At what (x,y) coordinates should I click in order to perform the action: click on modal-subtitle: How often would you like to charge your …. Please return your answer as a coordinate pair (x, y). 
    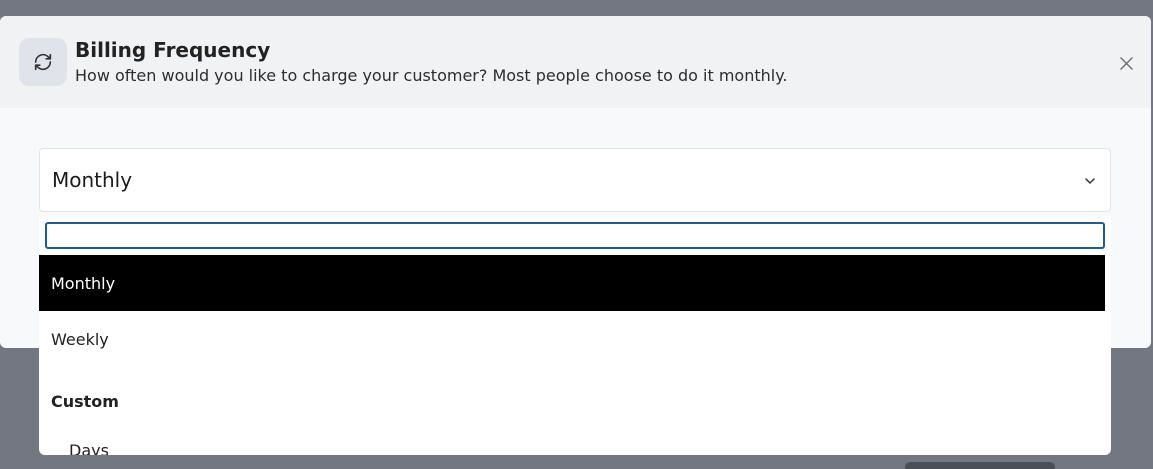
    Looking at the image, I should click on (431, 75).